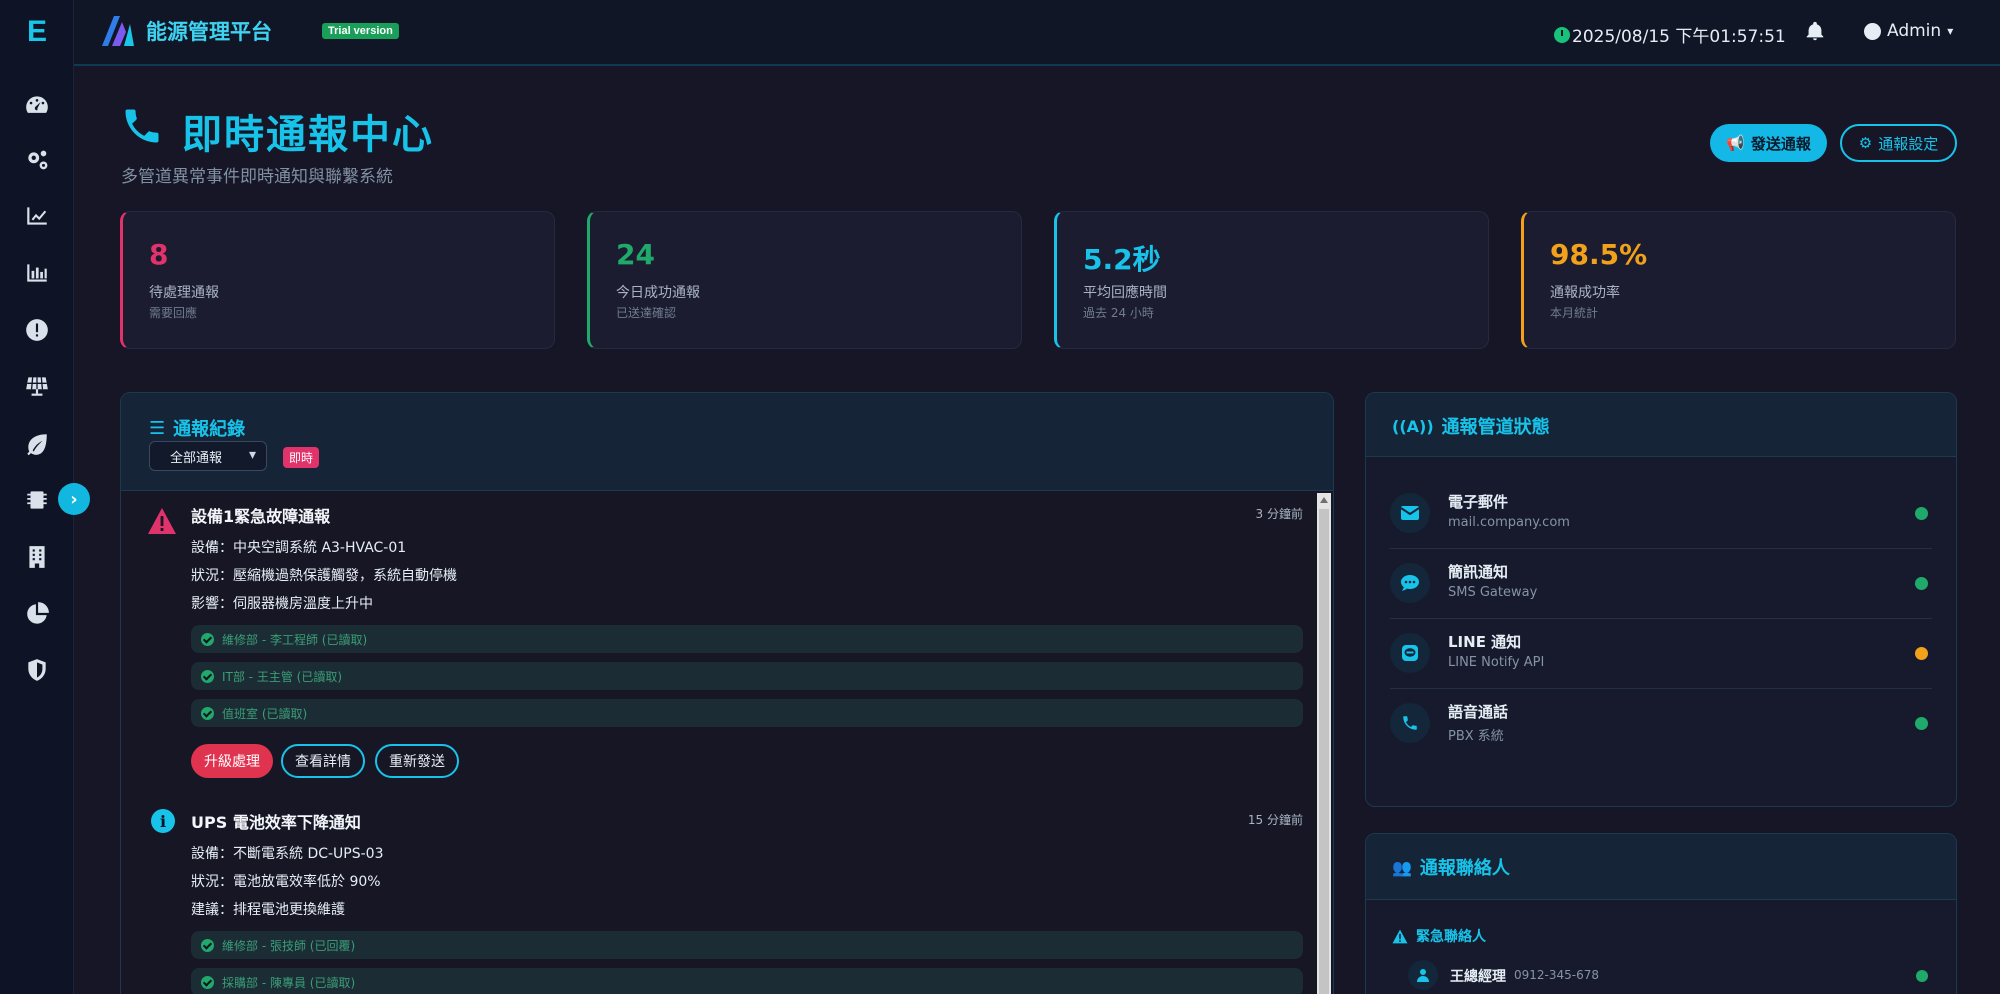 The width and height of the screenshot is (2000, 994). Describe the element at coordinates (301, 457) in the screenshot. I see `realtime-badge: 即時` at that location.